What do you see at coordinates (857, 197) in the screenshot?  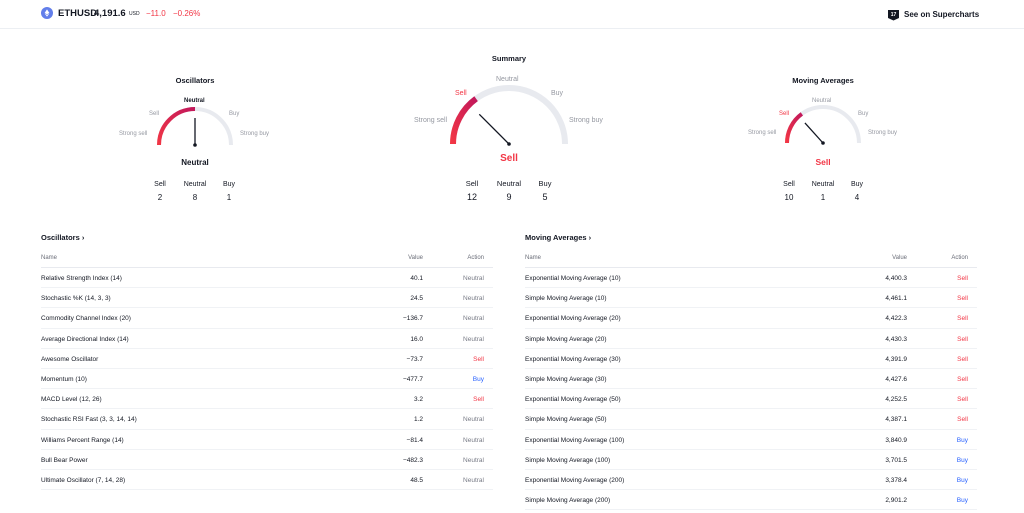 I see `moving-averages-buy-count: 4` at bounding box center [857, 197].